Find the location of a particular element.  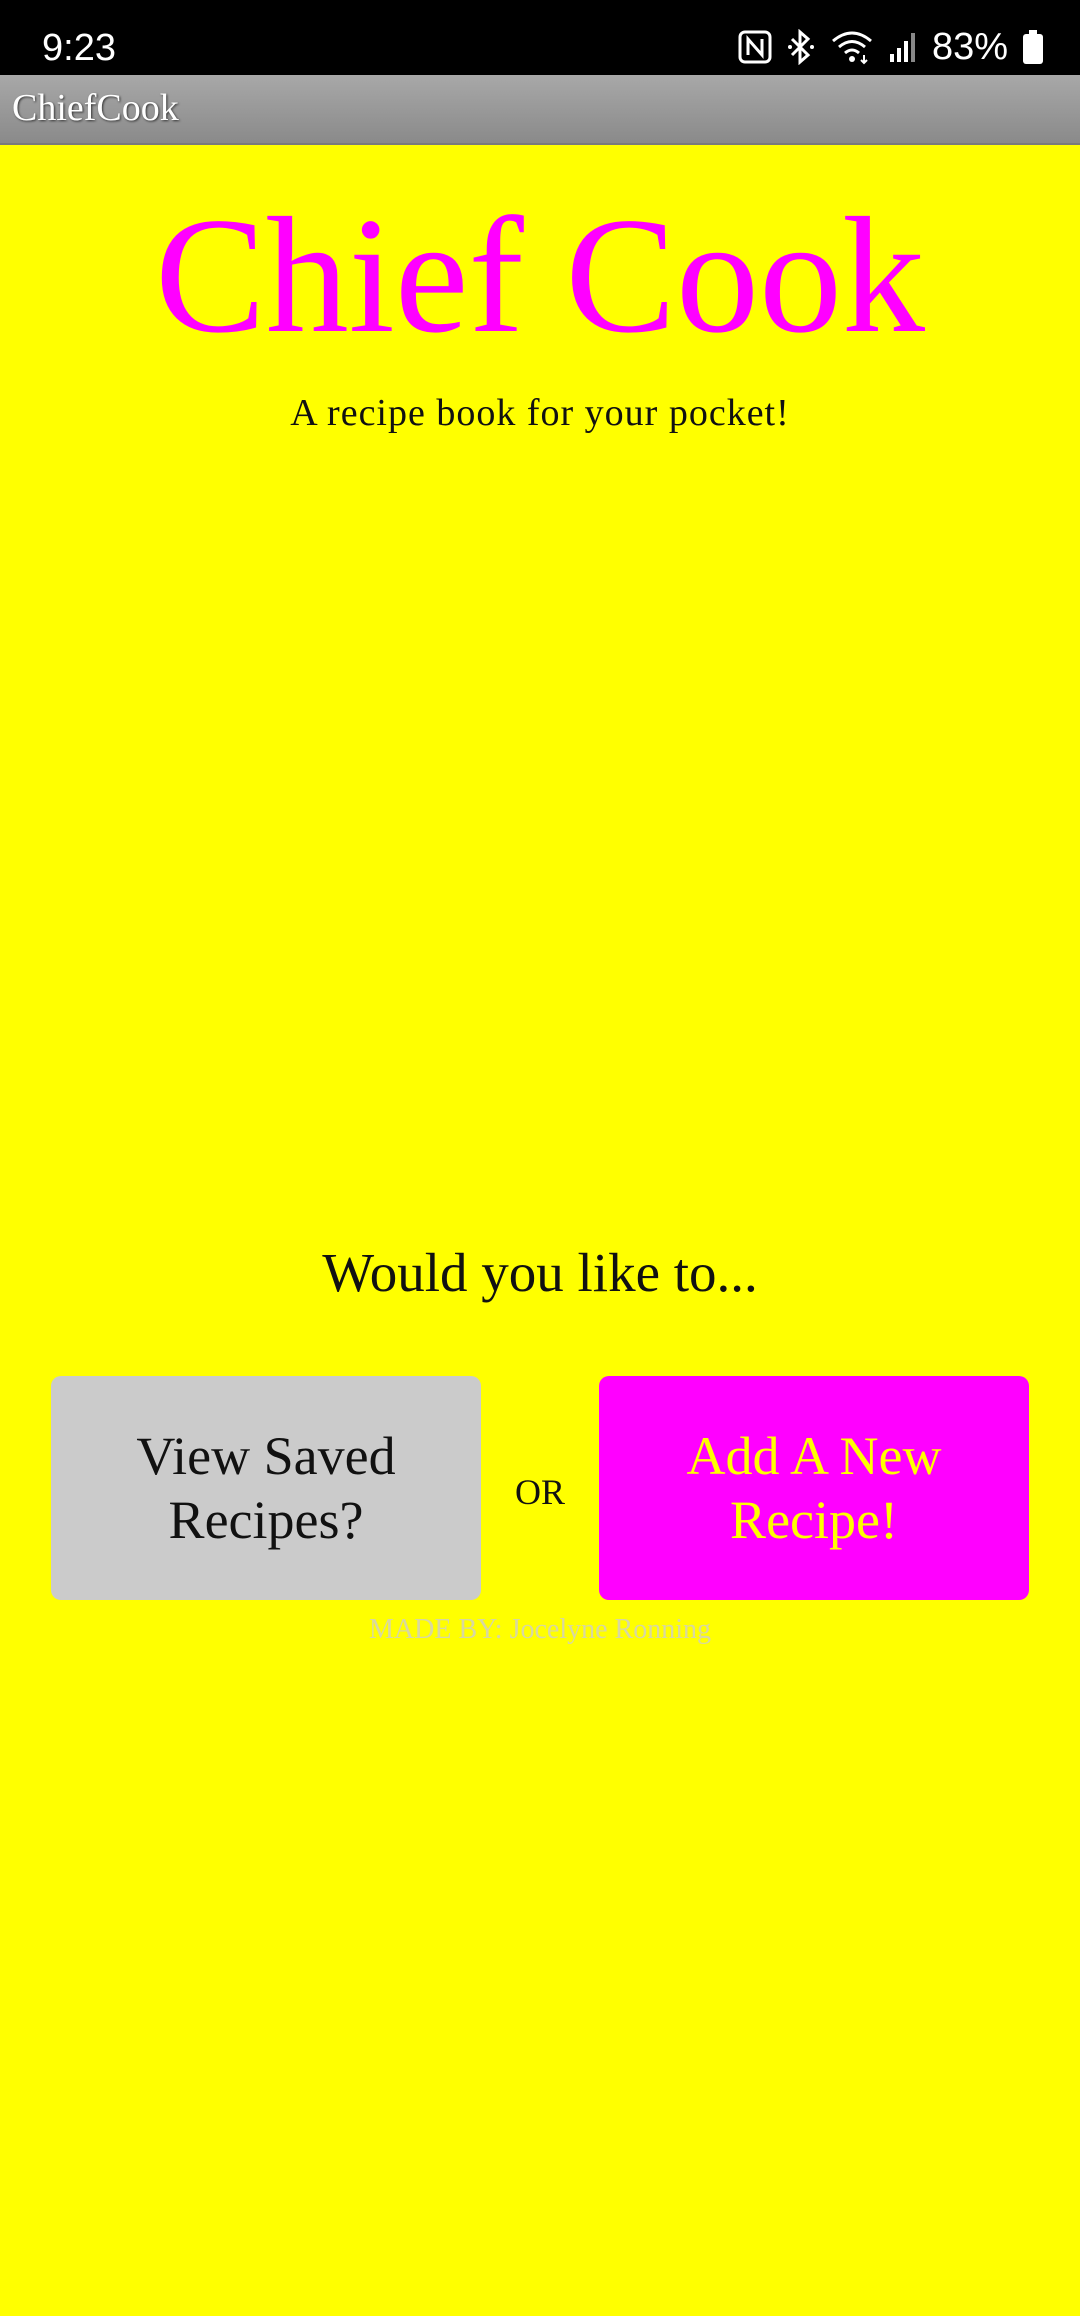

bluetooth-icon is located at coordinates (801, 47).